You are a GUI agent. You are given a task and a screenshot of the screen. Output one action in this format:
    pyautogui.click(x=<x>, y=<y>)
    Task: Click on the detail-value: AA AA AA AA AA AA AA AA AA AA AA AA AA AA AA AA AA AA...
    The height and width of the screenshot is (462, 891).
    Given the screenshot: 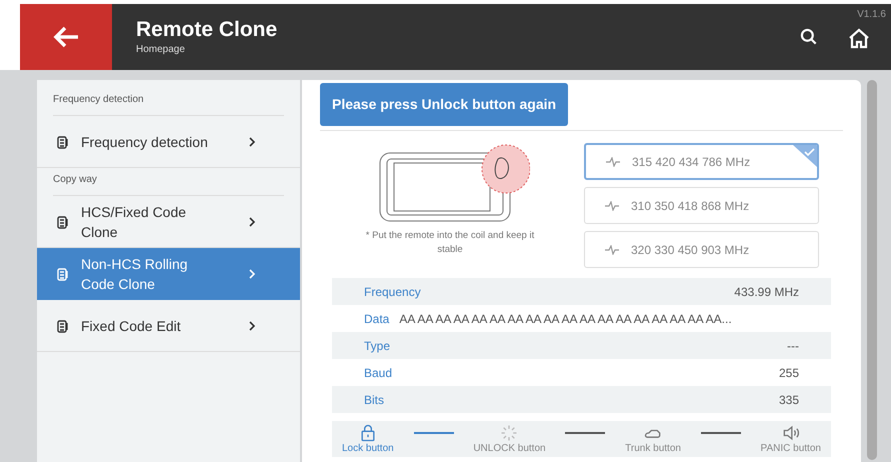 What is the action you would take?
    pyautogui.click(x=565, y=319)
    